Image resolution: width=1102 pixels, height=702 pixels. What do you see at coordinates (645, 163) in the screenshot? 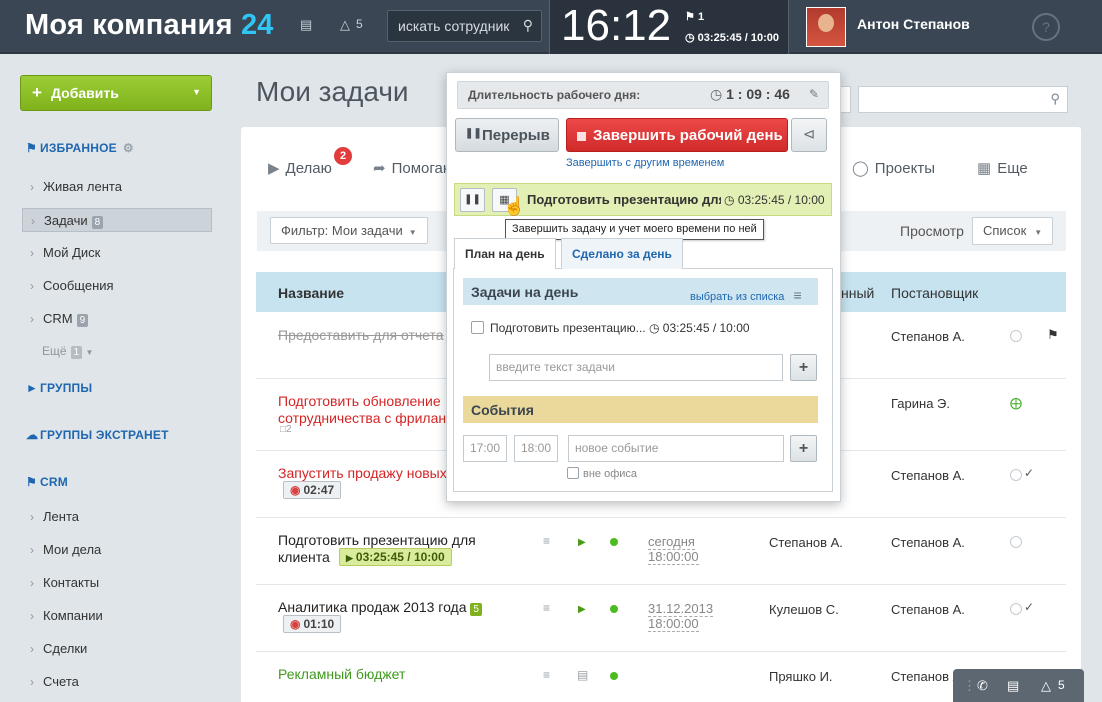
I see `end-other-time-link: Завершить с другим временем` at bounding box center [645, 163].